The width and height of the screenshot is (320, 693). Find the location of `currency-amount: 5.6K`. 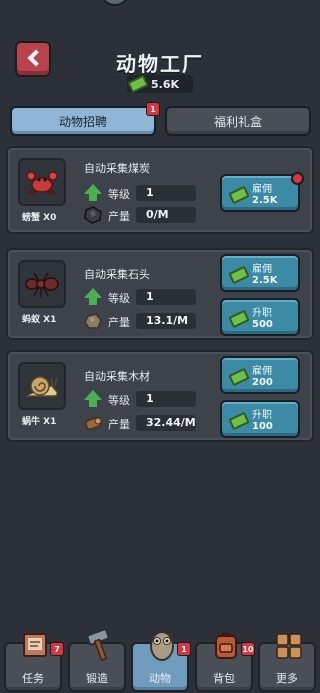

currency-amount: 5.6K is located at coordinates (165, 84).